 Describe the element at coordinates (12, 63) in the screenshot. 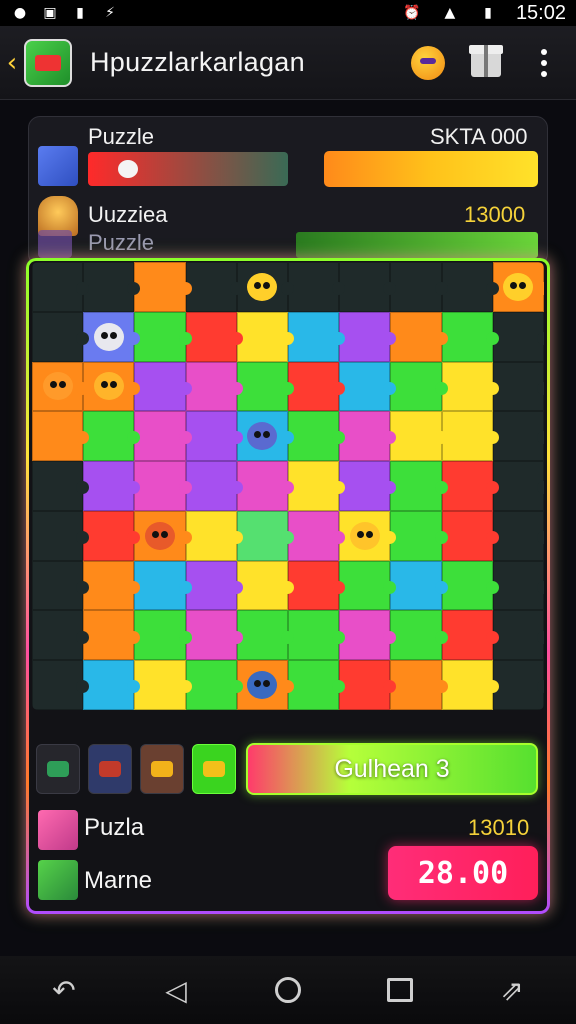

I see `back-icon: ‹` at that location.